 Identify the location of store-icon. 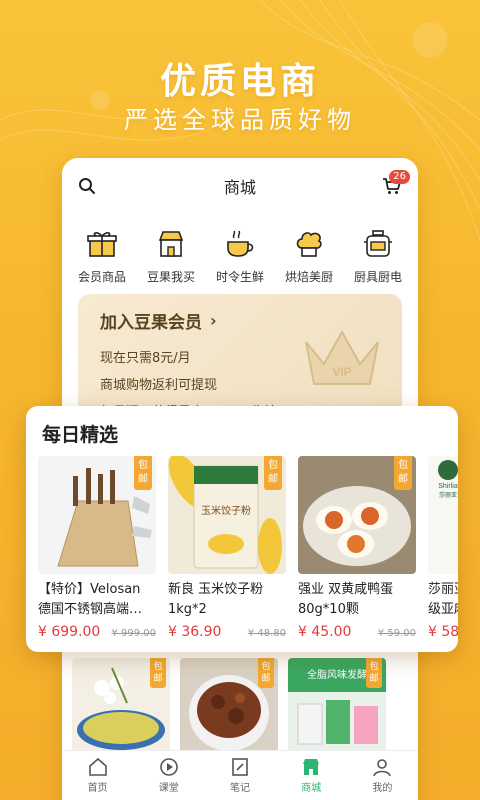
(311, 767).